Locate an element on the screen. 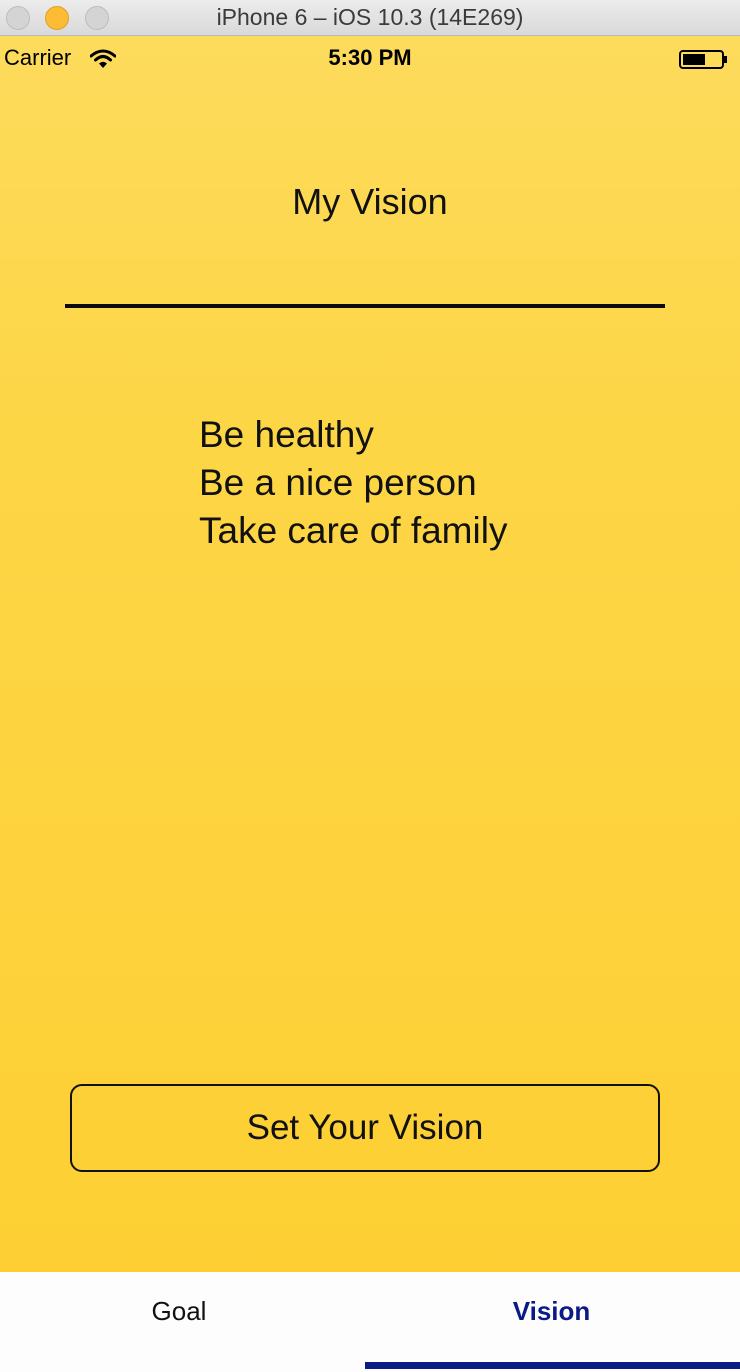  selected-tab-indicator is located at coordinates (552, 1365).